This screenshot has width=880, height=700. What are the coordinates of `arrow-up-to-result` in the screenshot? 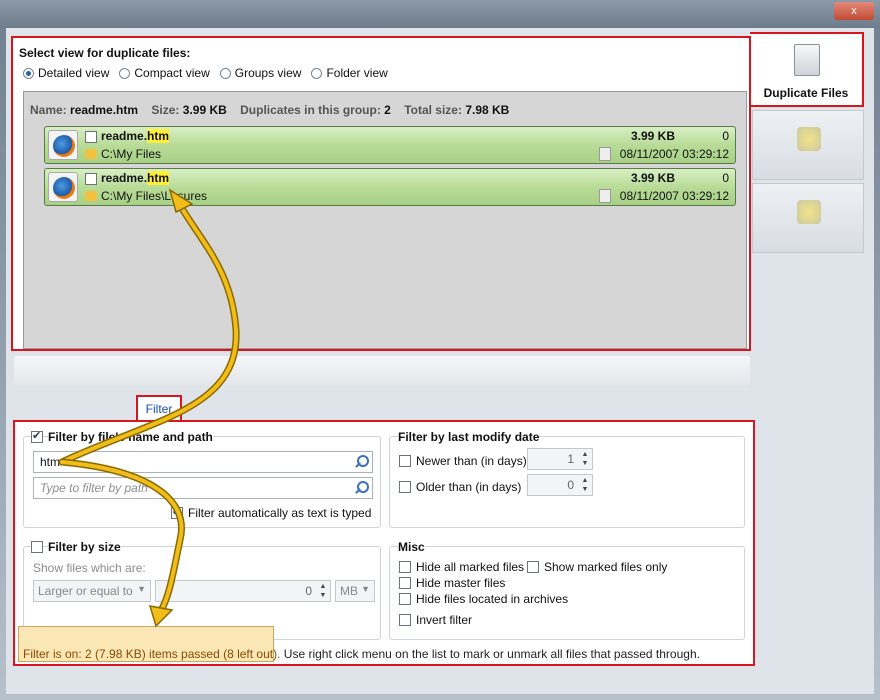 It's located at (149, 333).